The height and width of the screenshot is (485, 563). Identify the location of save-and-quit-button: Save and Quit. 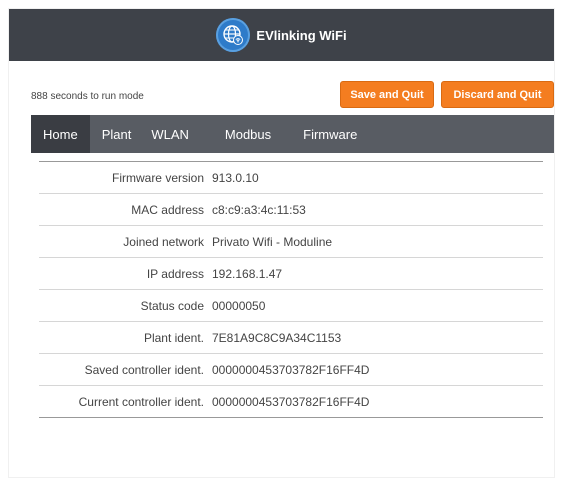
(387, 94).